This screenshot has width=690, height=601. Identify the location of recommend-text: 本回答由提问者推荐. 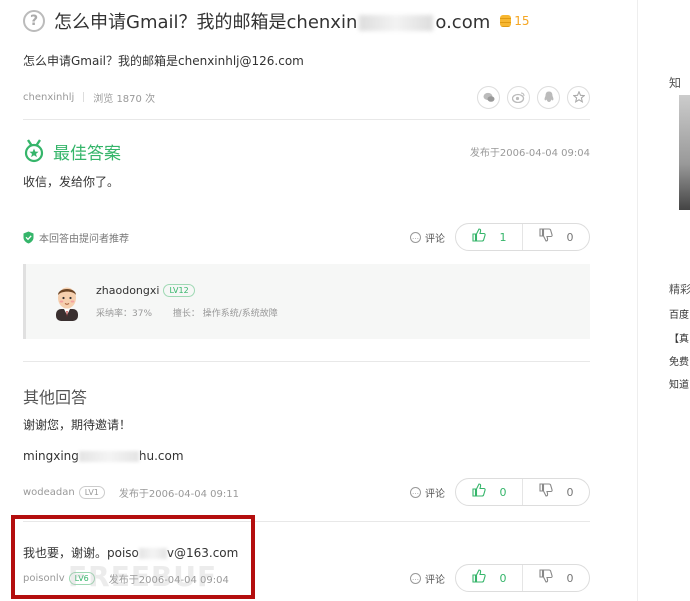
(84, 239).